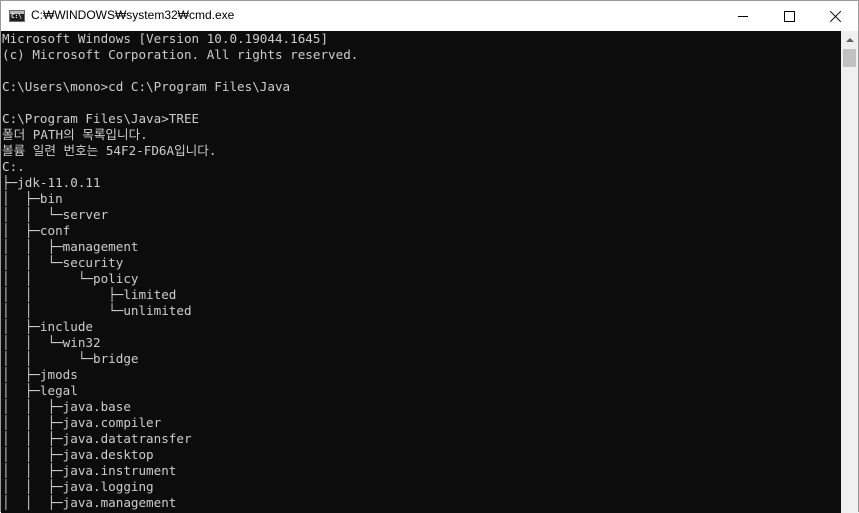  I want to click on console-line: │ │ ├─management, so click(70, 246).